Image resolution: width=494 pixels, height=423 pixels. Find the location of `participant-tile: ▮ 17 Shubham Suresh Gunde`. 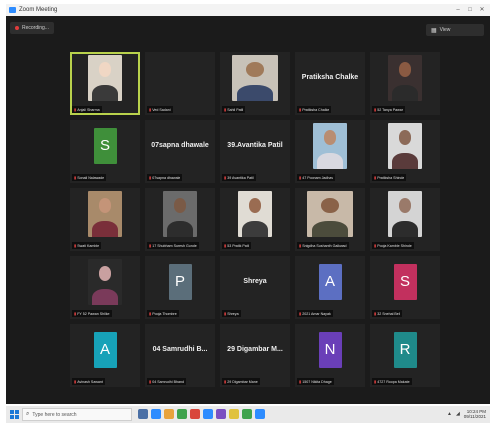

participant-tile: ▮ 17 Shubham Suresh Gunde is located at coordinates (180, 219).